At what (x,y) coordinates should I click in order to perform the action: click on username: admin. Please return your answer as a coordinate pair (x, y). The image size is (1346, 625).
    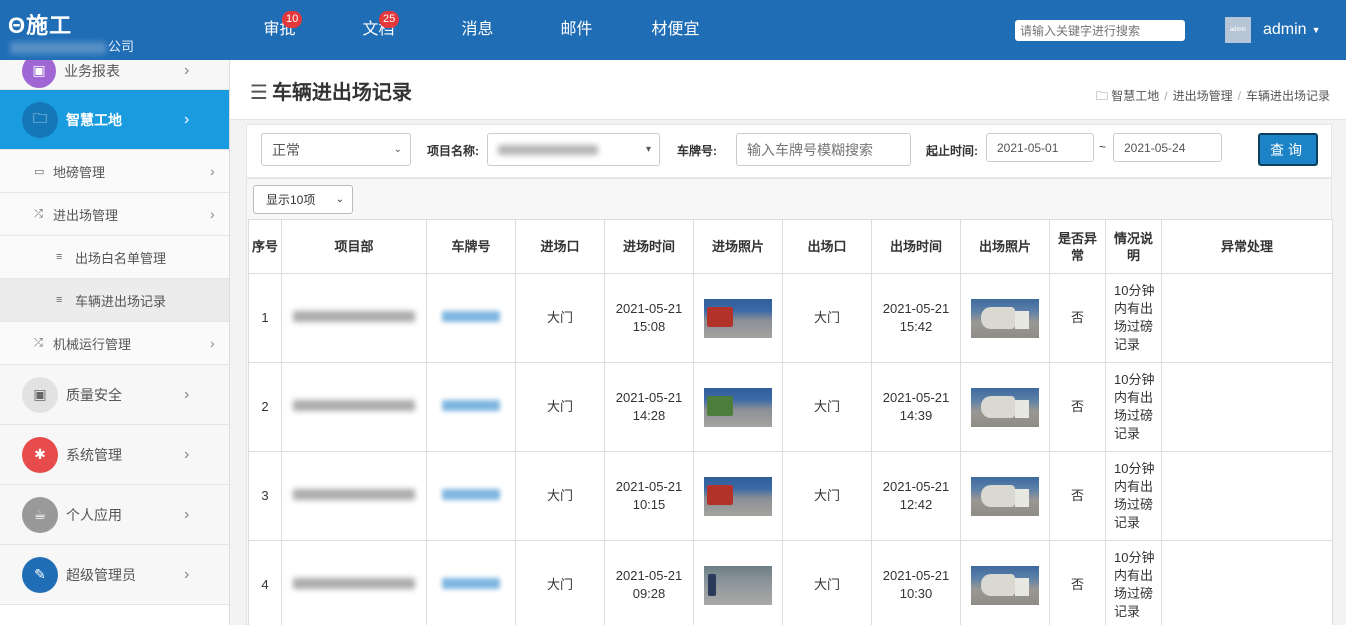
    Looking at the image, I should click on (1285, 29).